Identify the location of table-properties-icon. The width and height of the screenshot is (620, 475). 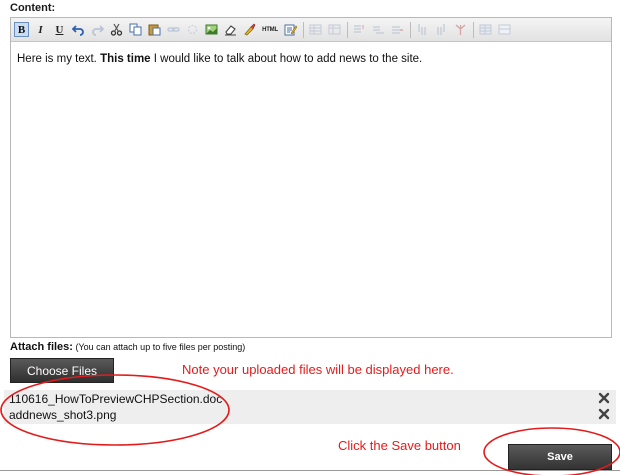
(334, 29).